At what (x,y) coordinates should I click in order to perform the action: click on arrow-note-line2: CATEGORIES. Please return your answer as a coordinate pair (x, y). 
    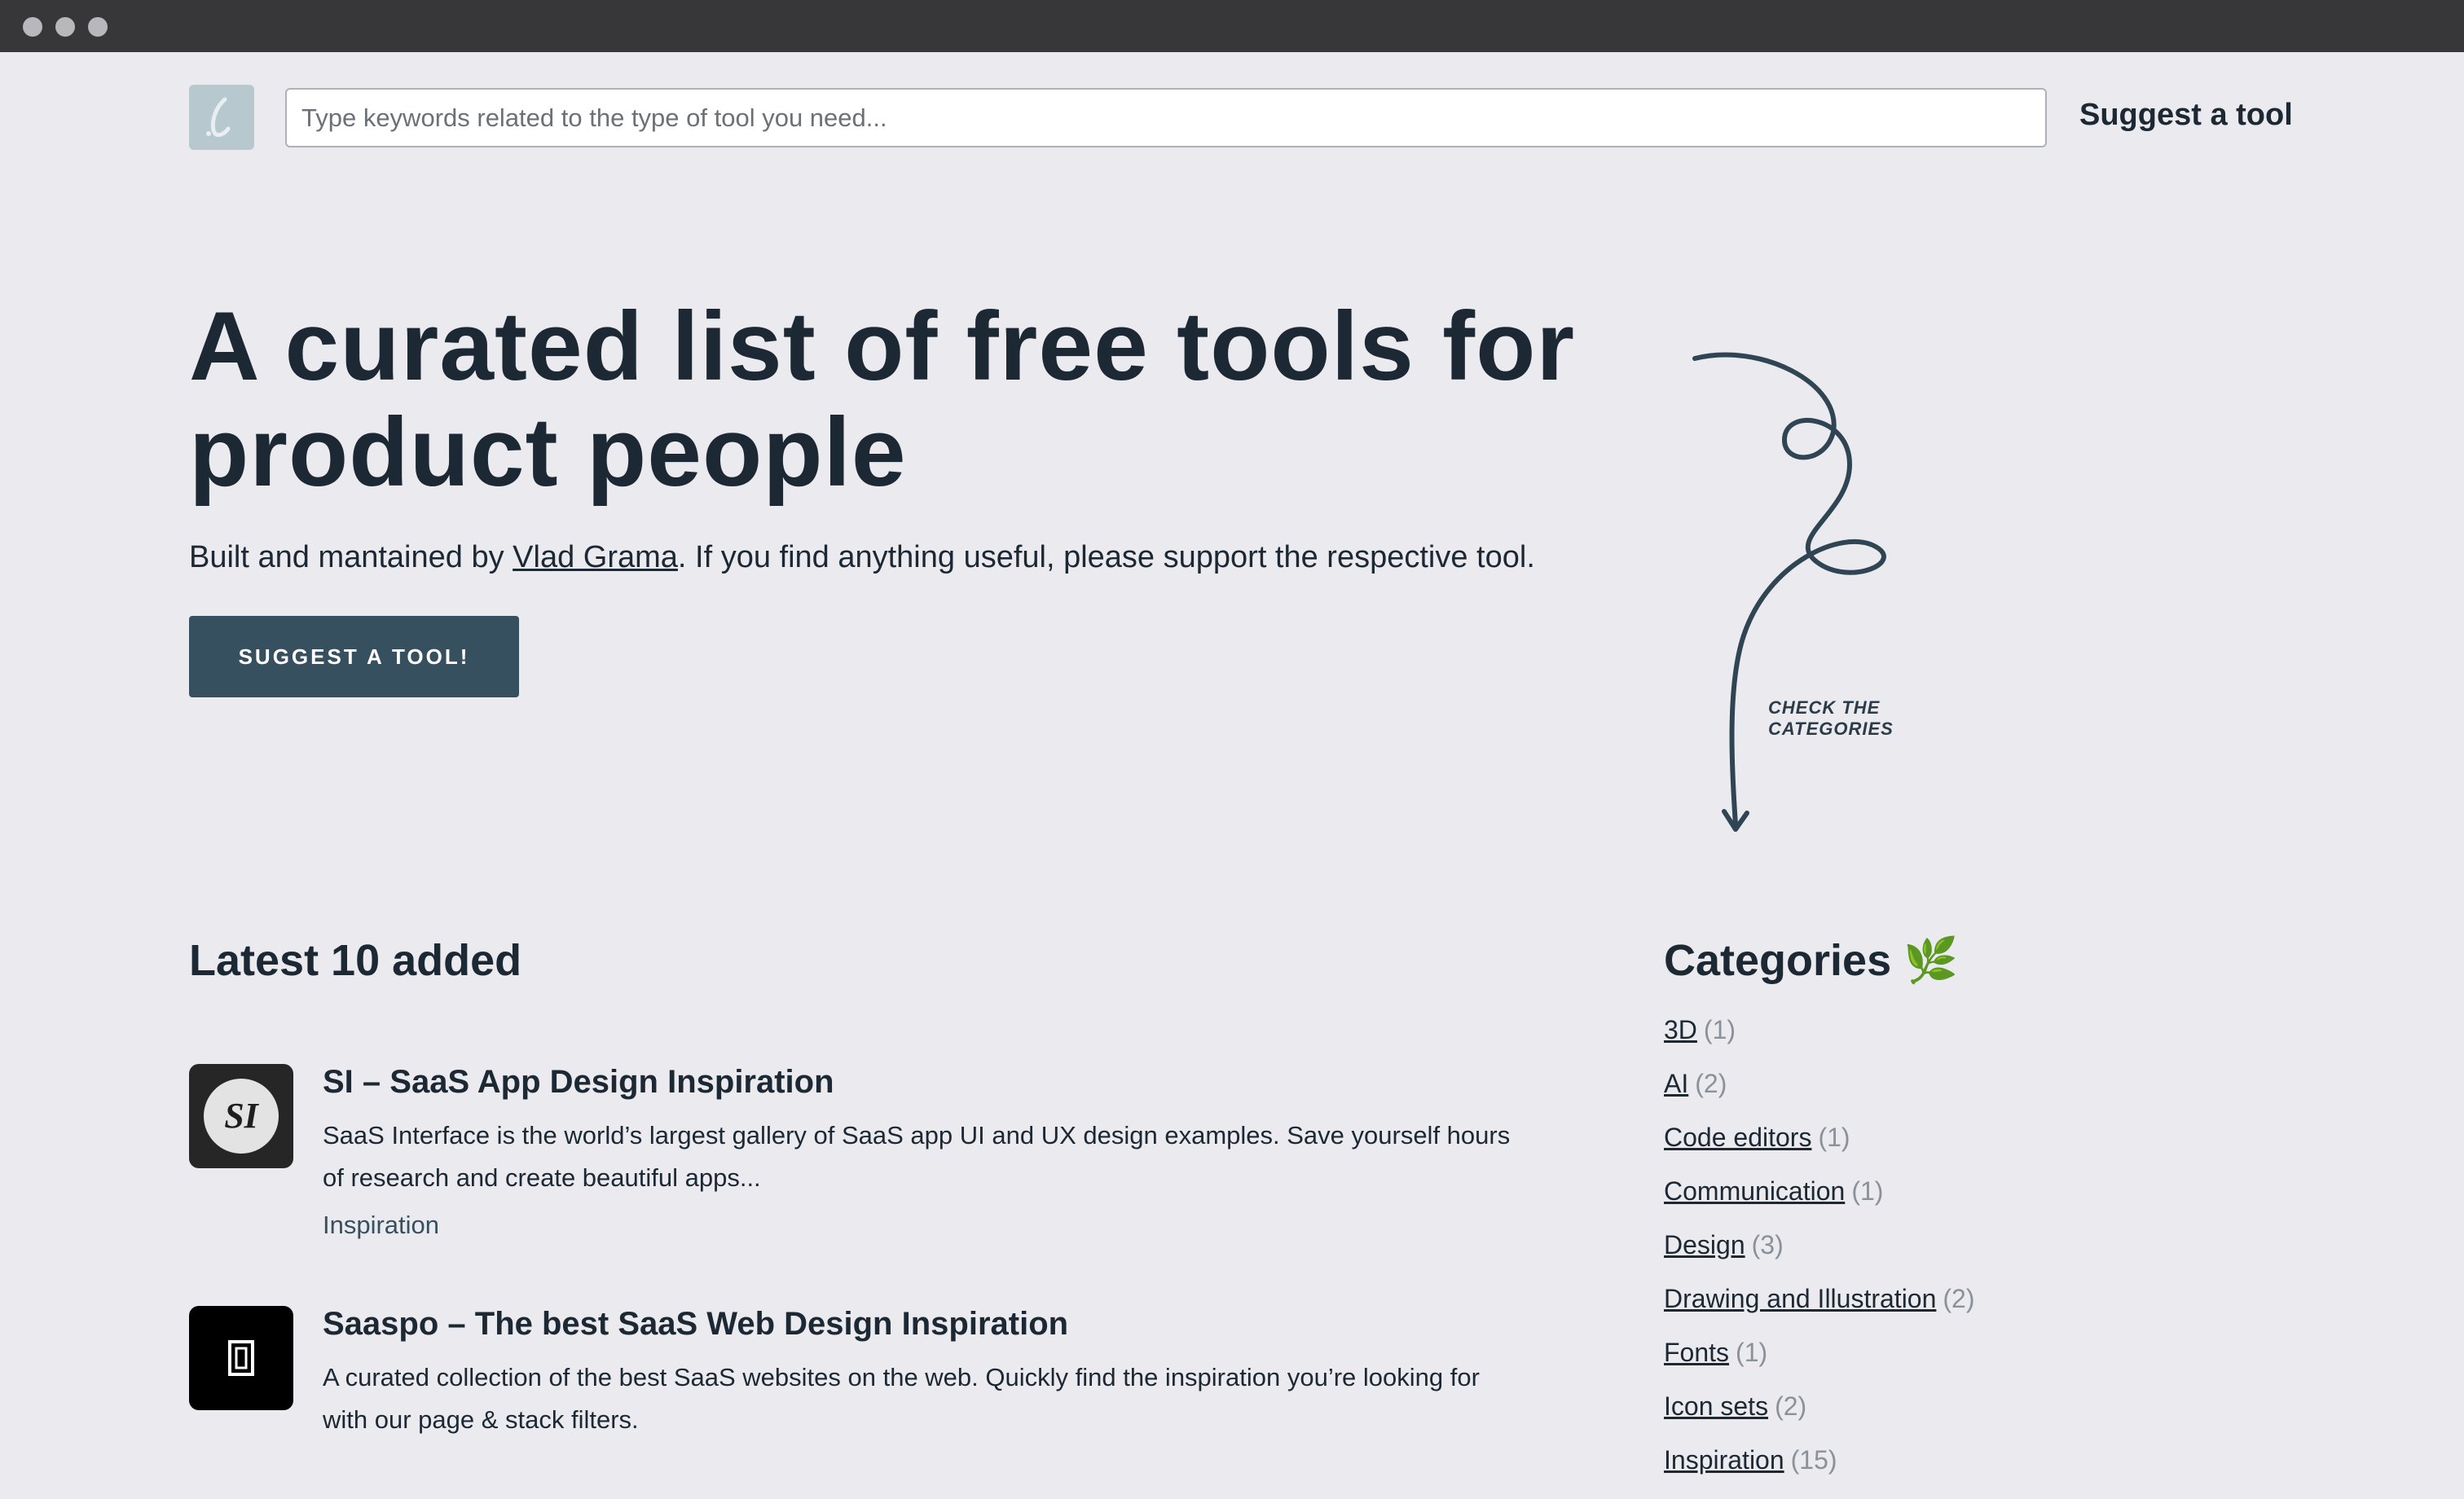
    Looking at the image, I should click on (1831, 729).